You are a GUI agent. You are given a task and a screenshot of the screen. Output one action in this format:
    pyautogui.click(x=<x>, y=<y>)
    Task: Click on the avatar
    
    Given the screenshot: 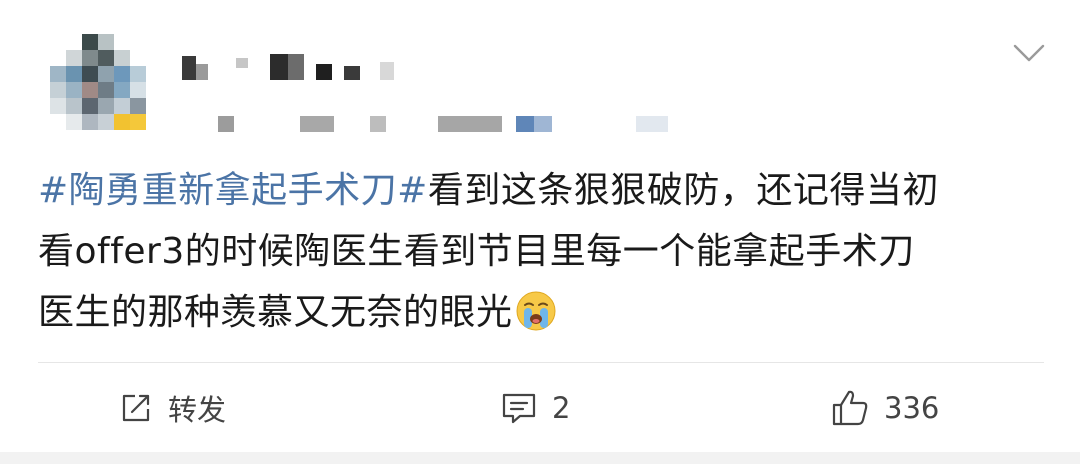 What is the action you would take?
    pyautogui.click(x=102, y=86)
    